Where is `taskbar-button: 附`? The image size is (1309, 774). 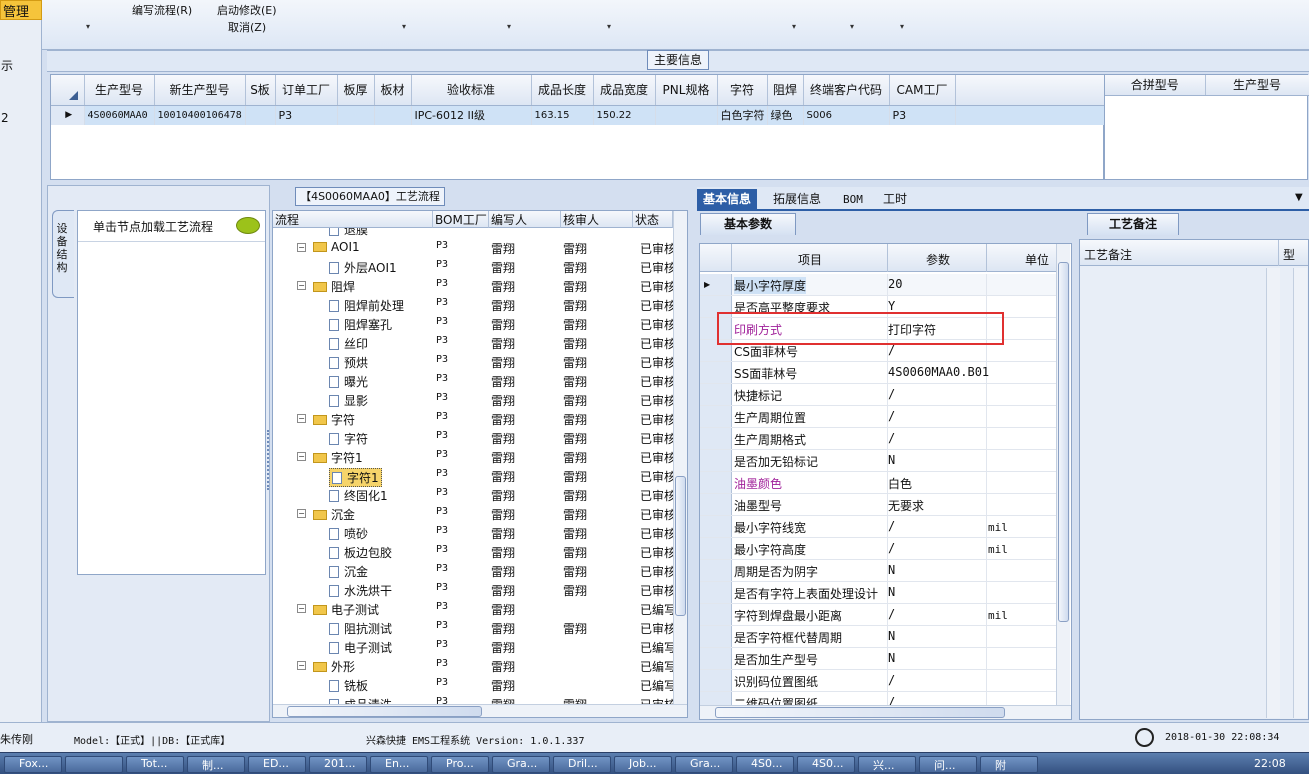 taskbar-button: 附 is located at coordinates (1009, 764).